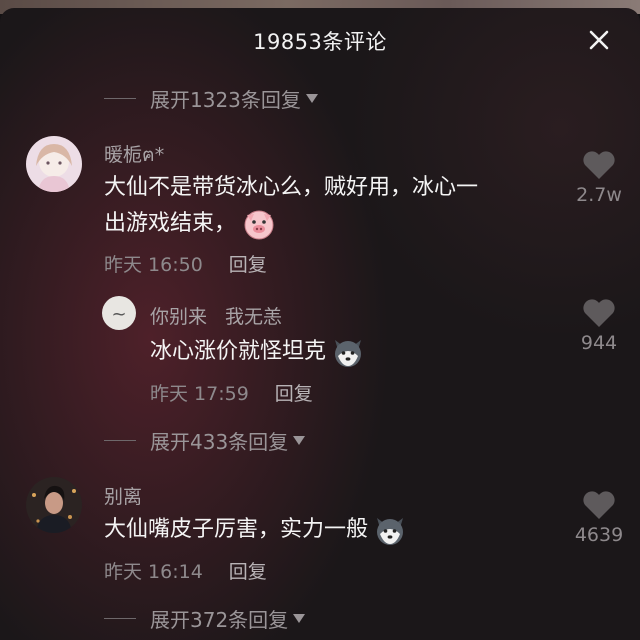 The width and height of the screenshot is (640, 640). What do you see at coordinates (334, 206) in the screenshot?
I see `comment-text: 大仙不是带货冰心么，贼好用，冰心一 出游戏结束，` at bounding box center [334, 206].